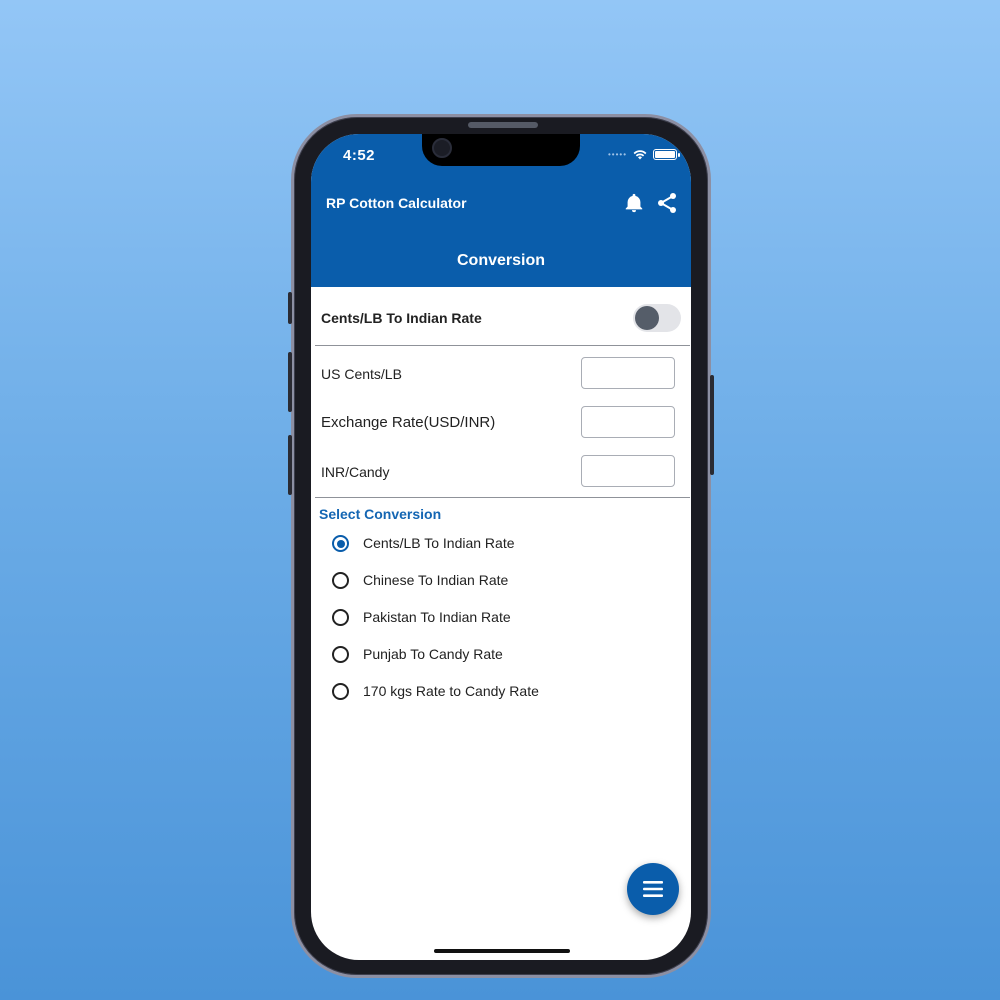 The height and width of the screenshot is (1000, 1000). What do you see at coordinates (340, 543) in the screenshot?
I see `radio-checked-icon` at bounding box center [340, 543].